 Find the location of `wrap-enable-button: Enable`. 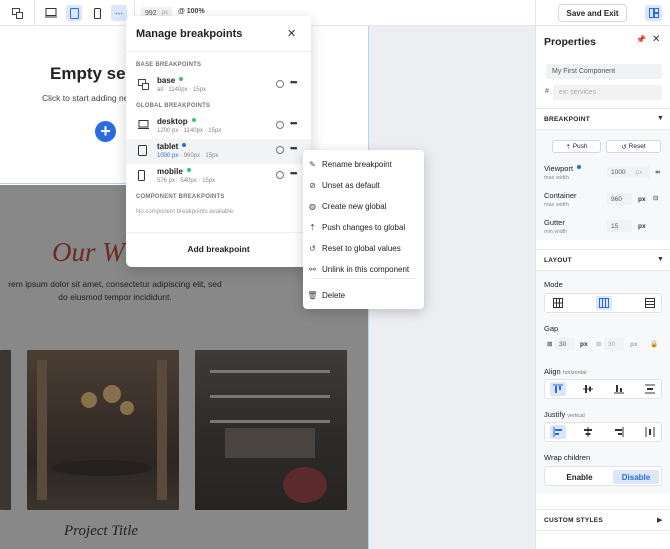

wrap-enable-button: Enable is located at coordinates (579, 477).